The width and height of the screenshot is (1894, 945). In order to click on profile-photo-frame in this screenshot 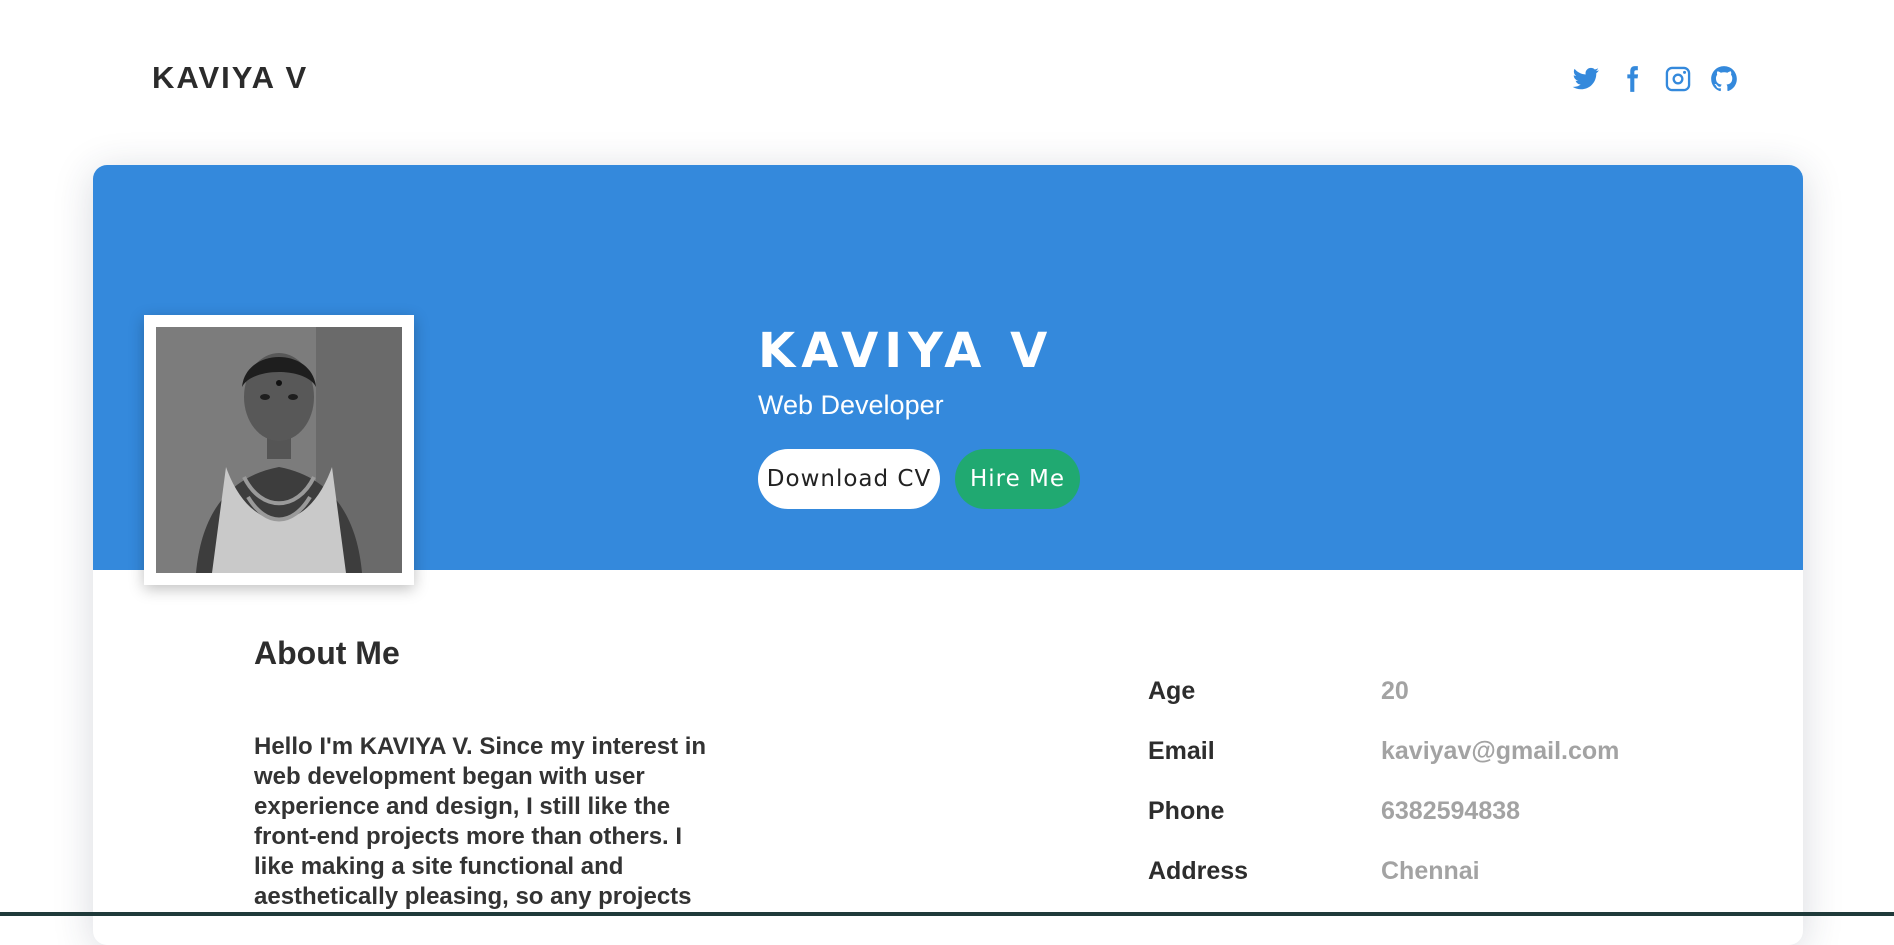, I will do `click(279, 450)`.